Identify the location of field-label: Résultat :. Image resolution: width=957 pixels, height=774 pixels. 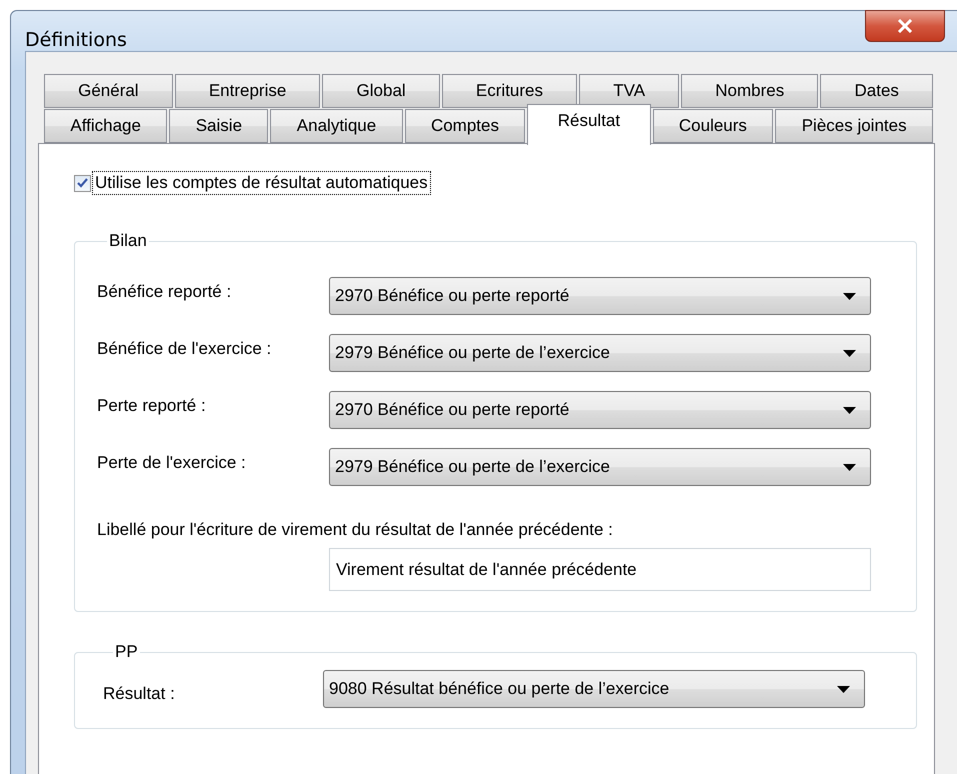
(139, 694).